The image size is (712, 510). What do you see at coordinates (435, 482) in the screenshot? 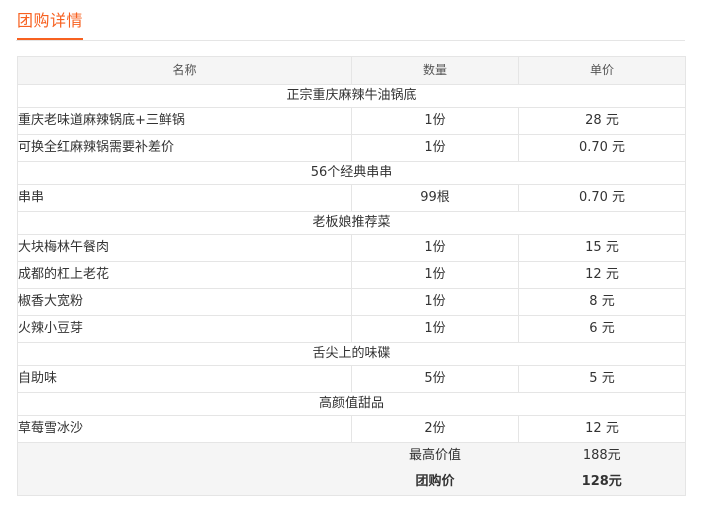
I see `deal-price-label: 团购价` at bounding box center [435, 482].